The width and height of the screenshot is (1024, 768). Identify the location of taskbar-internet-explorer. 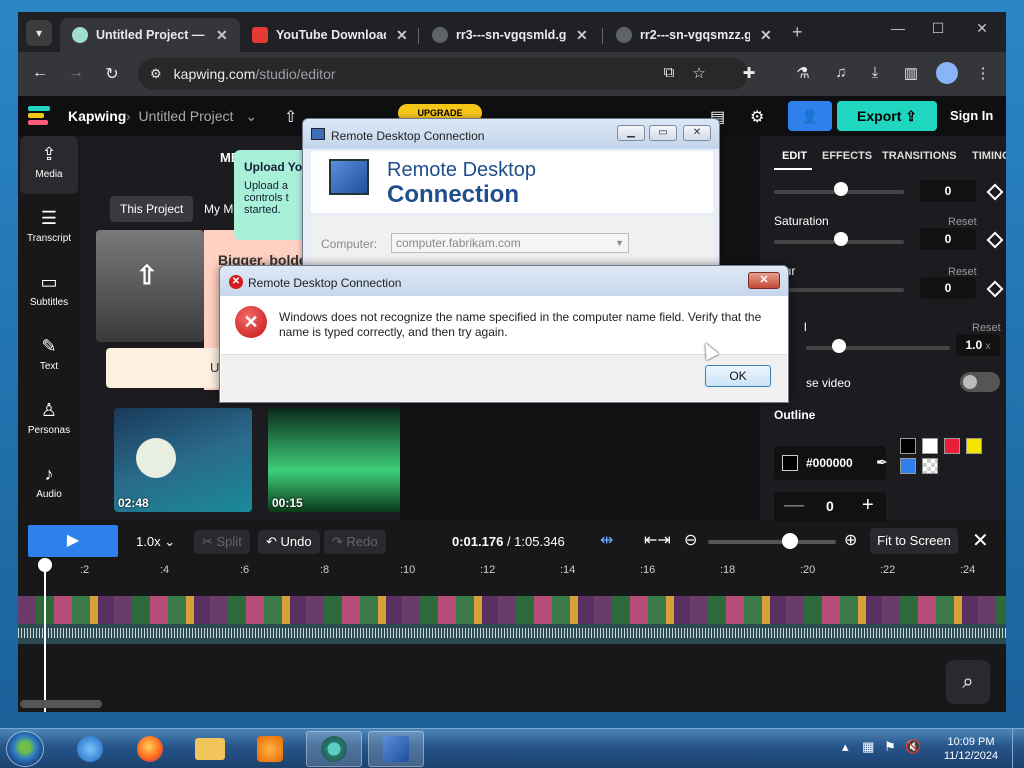
(90, 749).